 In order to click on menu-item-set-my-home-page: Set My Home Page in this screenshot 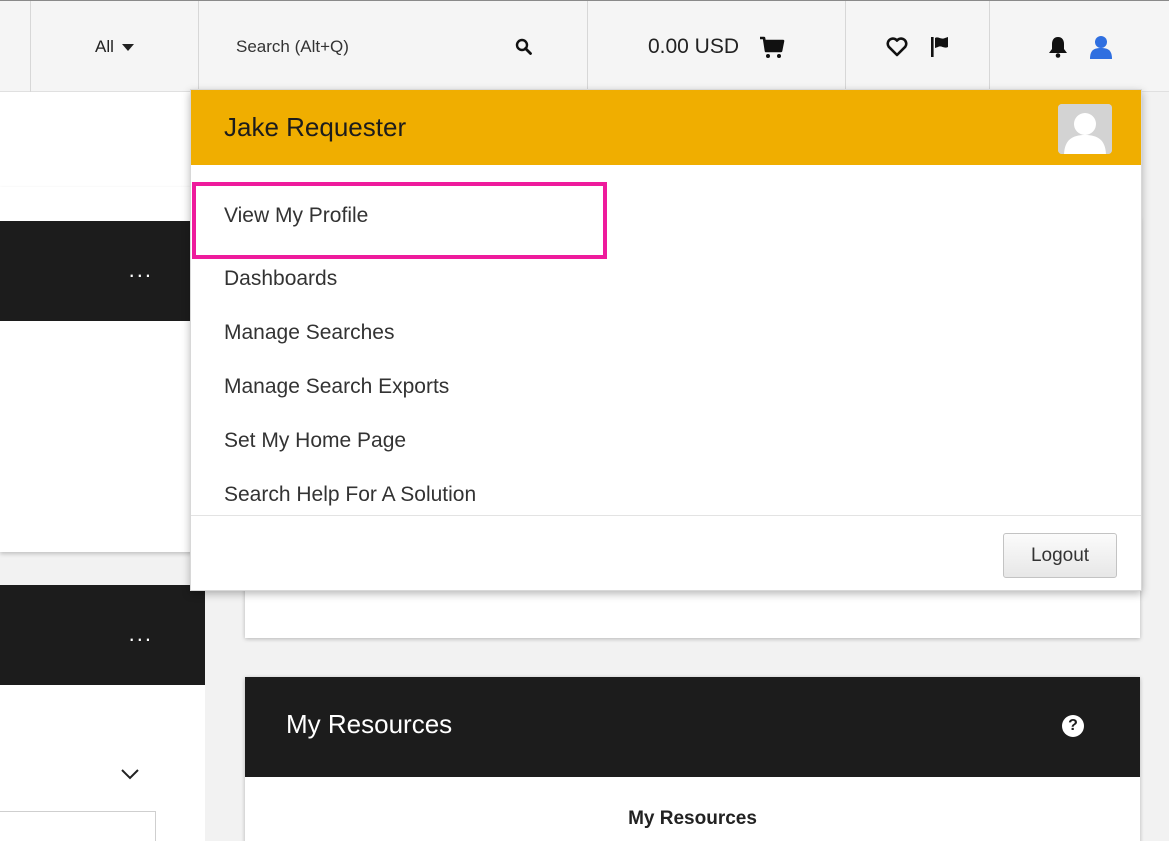, I will do `click(666, 441)`.